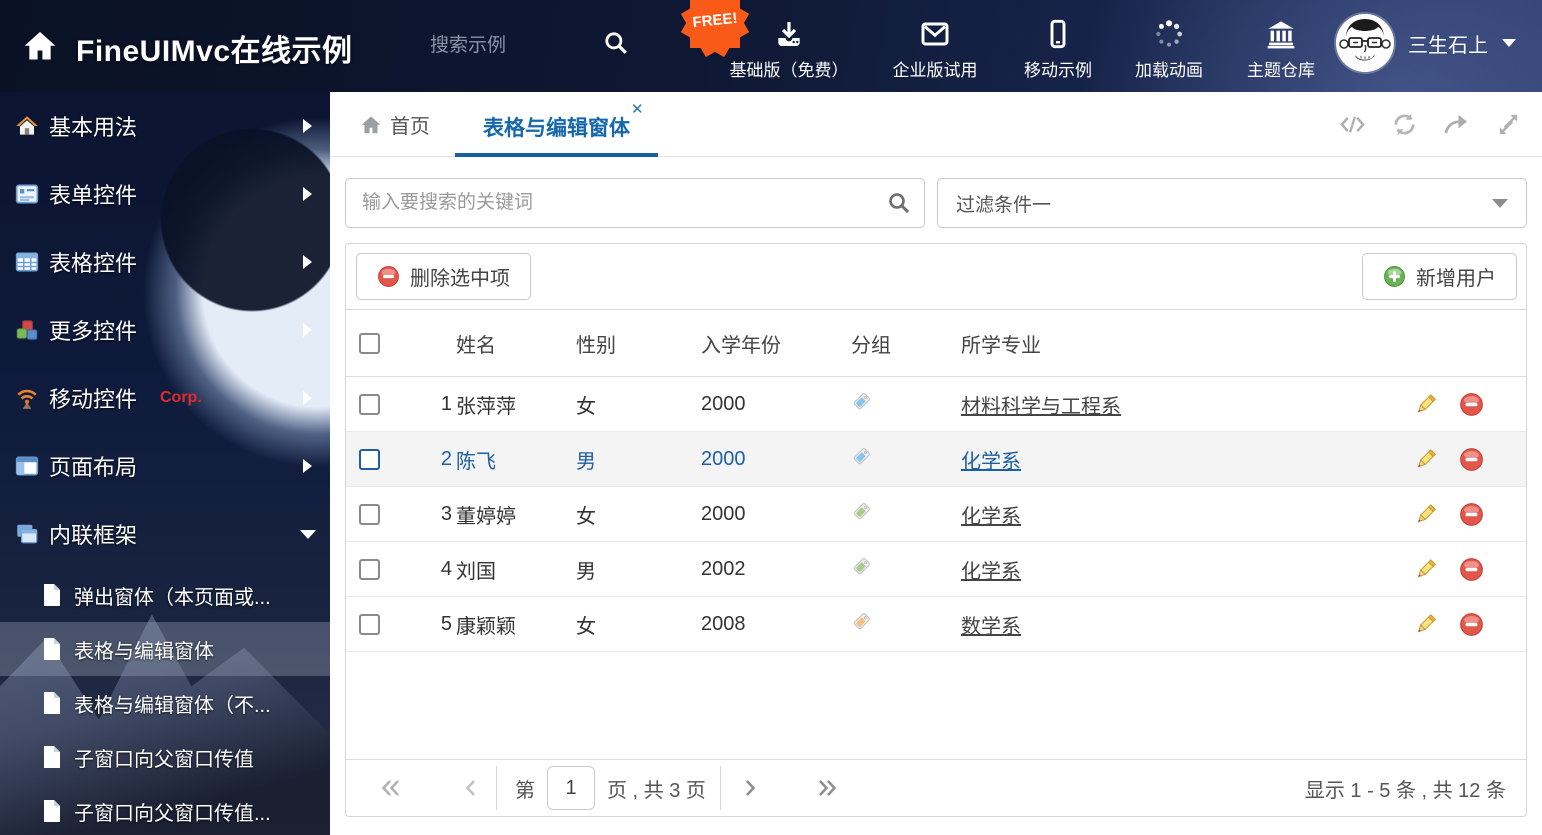 This screenshot has width=1542, height=835. What do you see at coordinates (1168, 343) in the screenshot?
I see `column-header-major: 所学专业` at bounding box center [1168, 343].